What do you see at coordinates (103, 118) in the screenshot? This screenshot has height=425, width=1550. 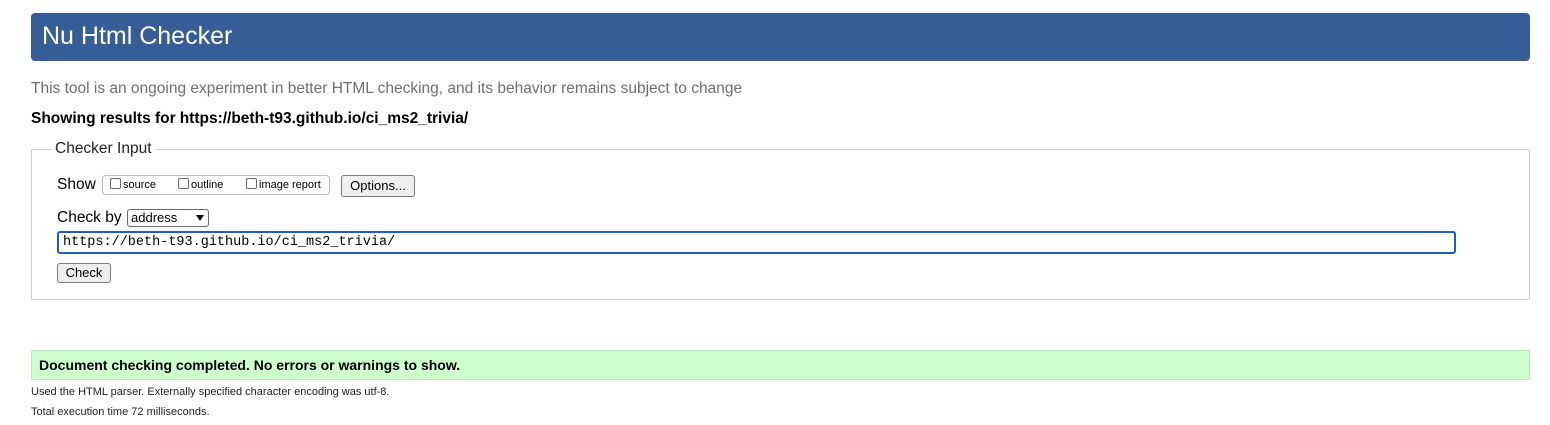 I see `results-prefix: Showing results for` at bounding box center [103, 118].